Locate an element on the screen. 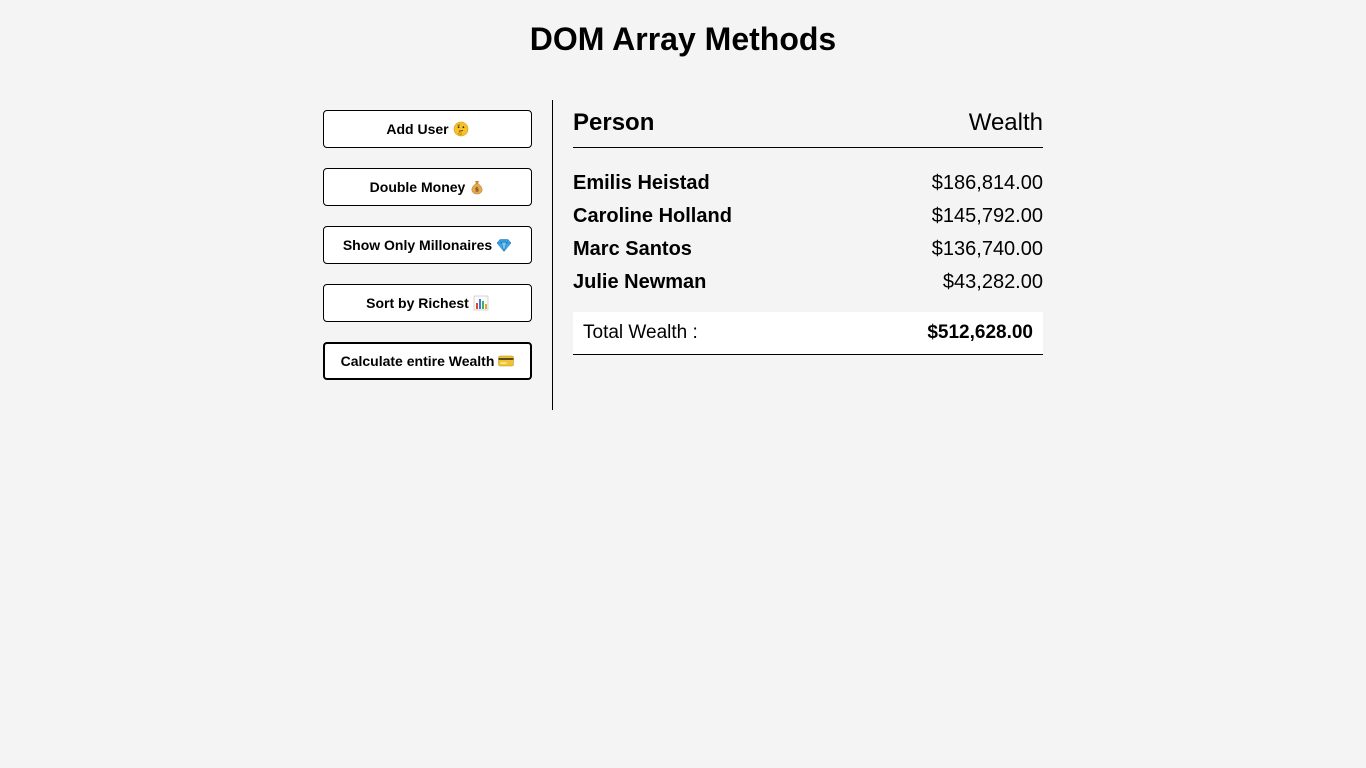 This screenshot has width=1366, height=768. add-user-button: Add User is located at coordinates (427, 129).